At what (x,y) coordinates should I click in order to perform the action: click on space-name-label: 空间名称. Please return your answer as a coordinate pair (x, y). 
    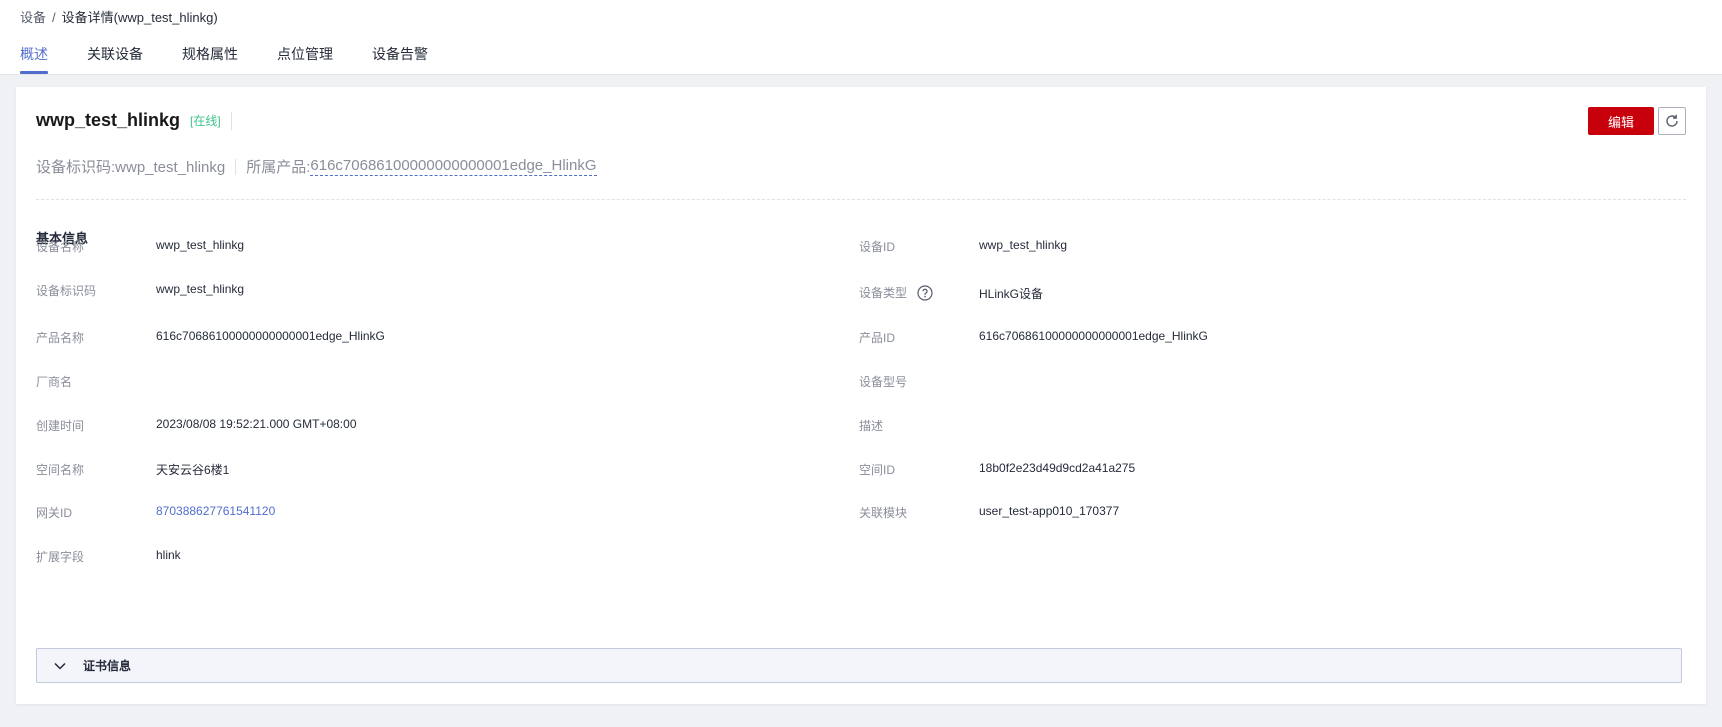
    Looking at the image, I should click on (60, 470).